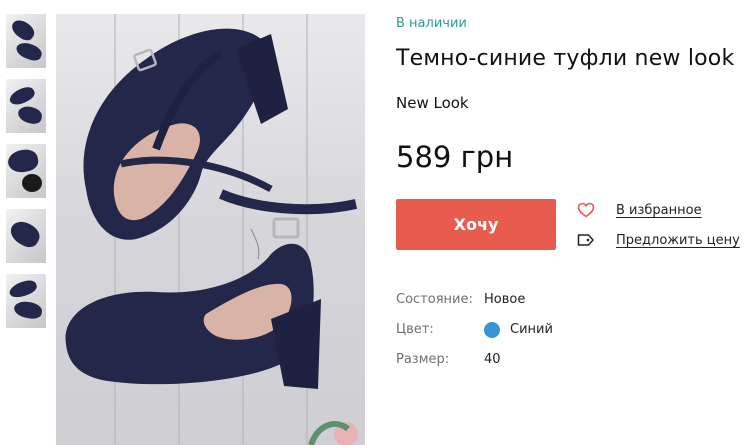 Image resolution: width=747 pixels, height=445 pixels. I want to click on product-title: Темно-синие туфли new look, so click(565, 58).